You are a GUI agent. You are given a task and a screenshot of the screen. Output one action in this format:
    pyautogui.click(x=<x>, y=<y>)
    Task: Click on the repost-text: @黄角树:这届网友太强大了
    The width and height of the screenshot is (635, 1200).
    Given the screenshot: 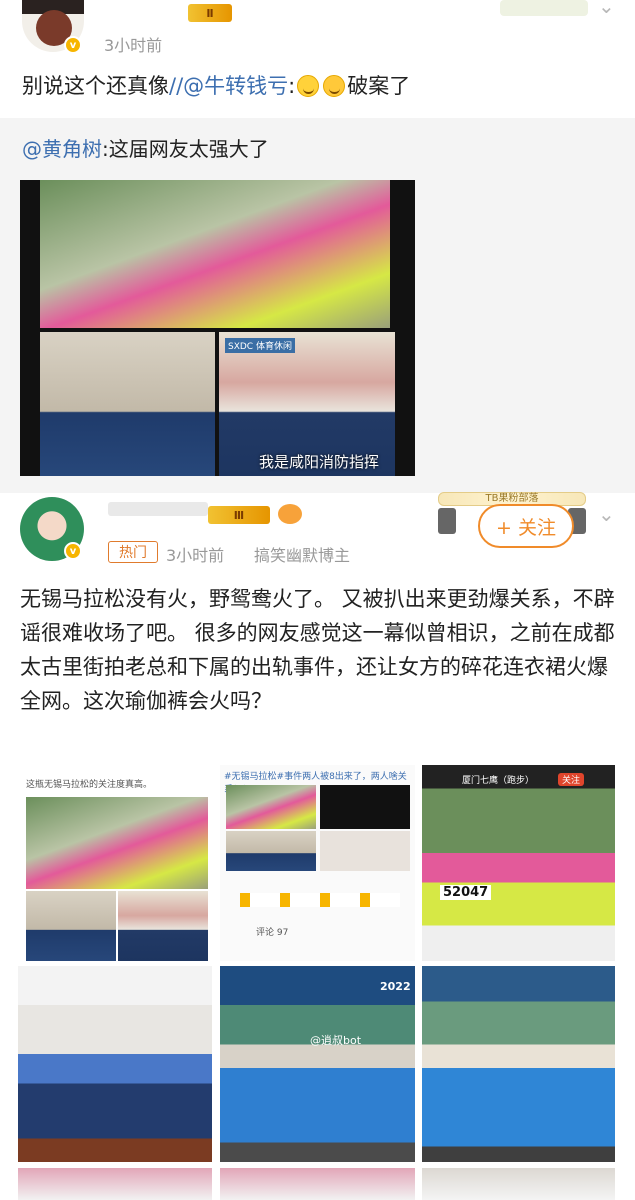 What is the action you would take?
    pyautogui.click(x=145, y=149)
    